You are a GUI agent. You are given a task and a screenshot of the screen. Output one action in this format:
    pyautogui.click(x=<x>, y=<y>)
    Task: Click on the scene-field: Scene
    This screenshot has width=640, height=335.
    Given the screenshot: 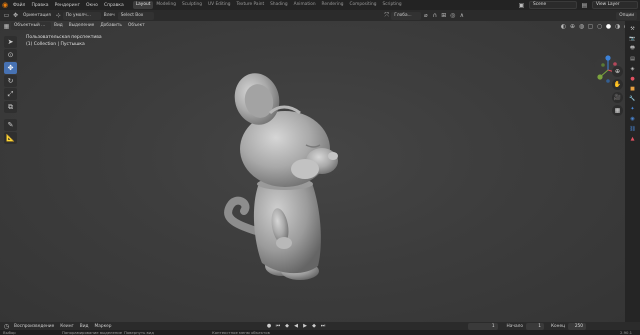 What is the action you would take?
    pyautogui.click(x=553, y=5)
    